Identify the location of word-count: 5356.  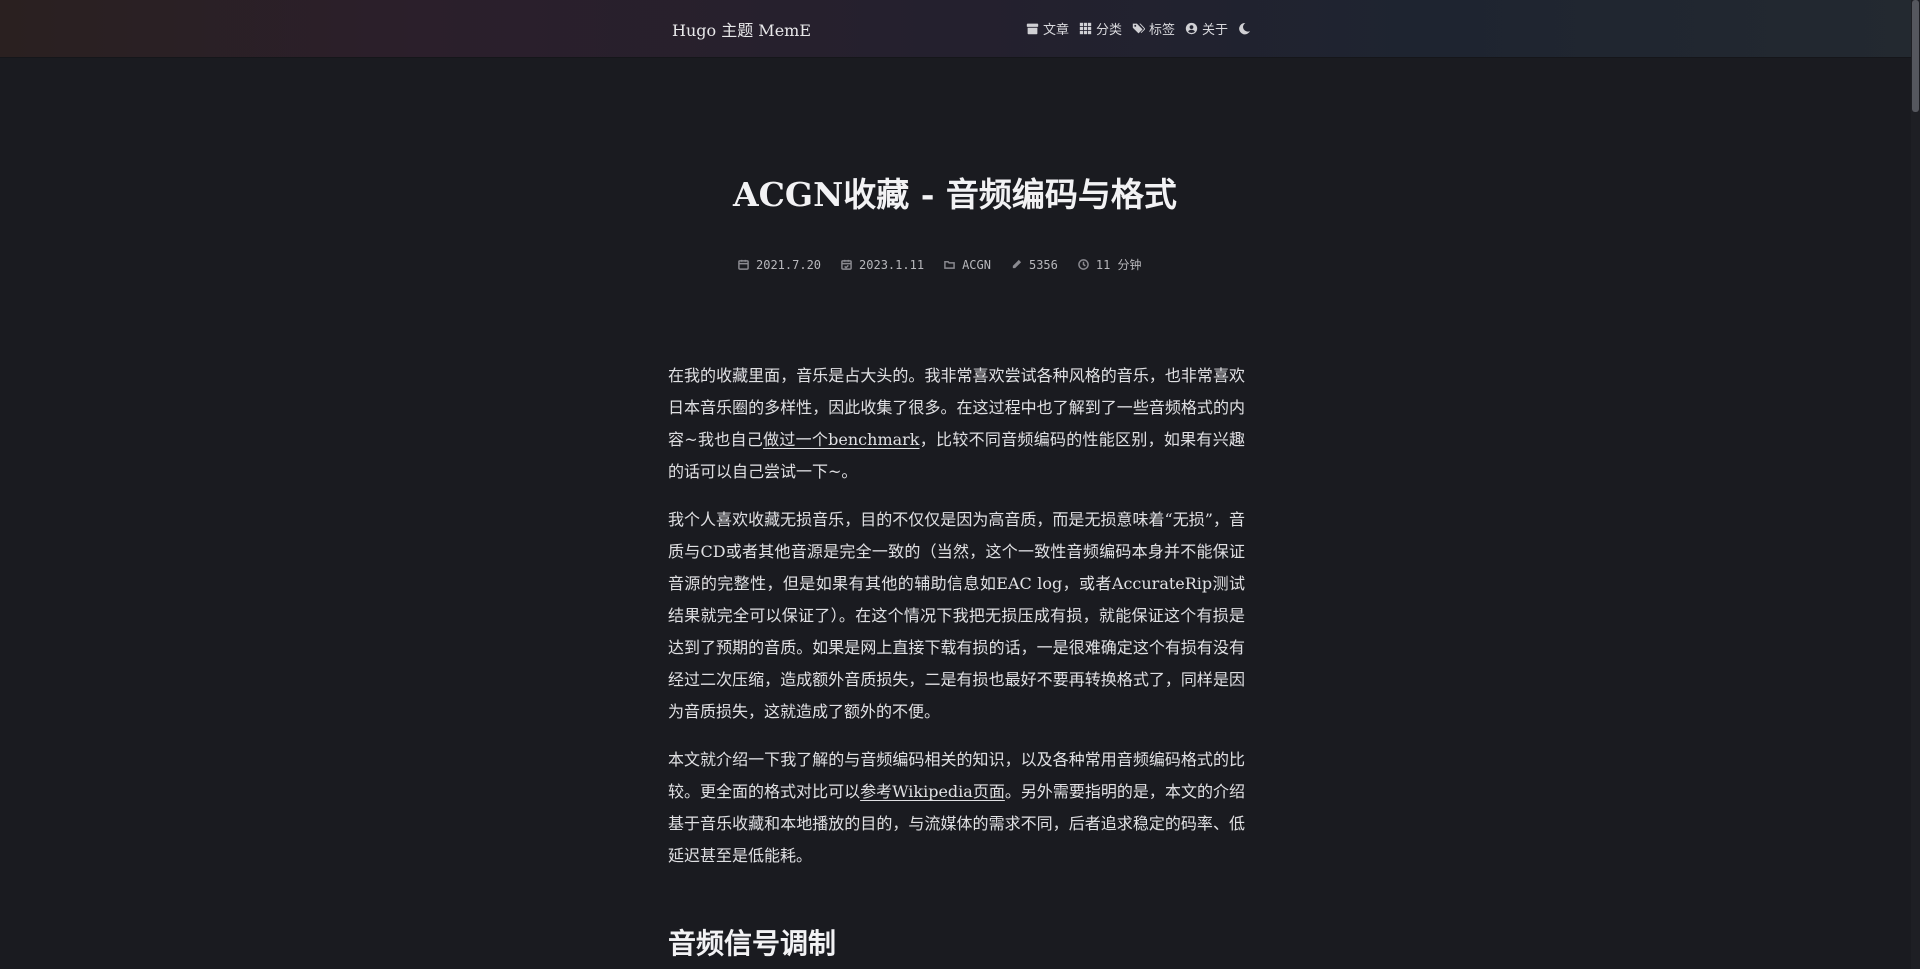
(1043, 264).